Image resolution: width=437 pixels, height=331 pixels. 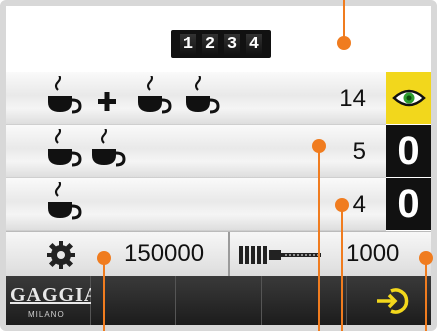 I want to click on brand-logo-text: GAGGIA, so click(x=55, y=295).